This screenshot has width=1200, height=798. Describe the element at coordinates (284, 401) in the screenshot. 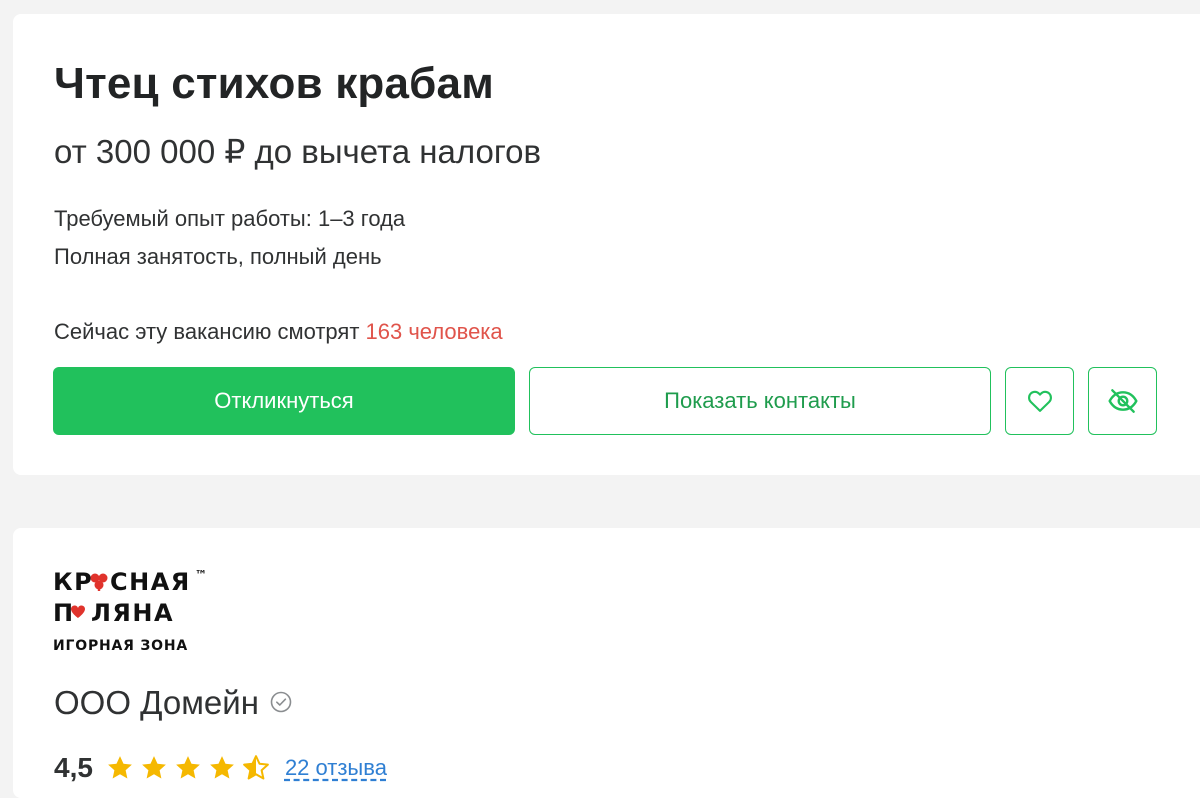

I see `apply-button: Откликнуться` at that location.